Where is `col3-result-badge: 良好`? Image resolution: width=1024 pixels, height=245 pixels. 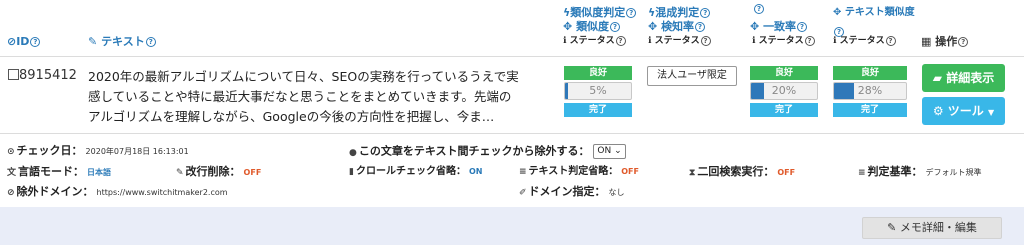
col3-result-badge: 良好 is located at coordinates (784, 73).